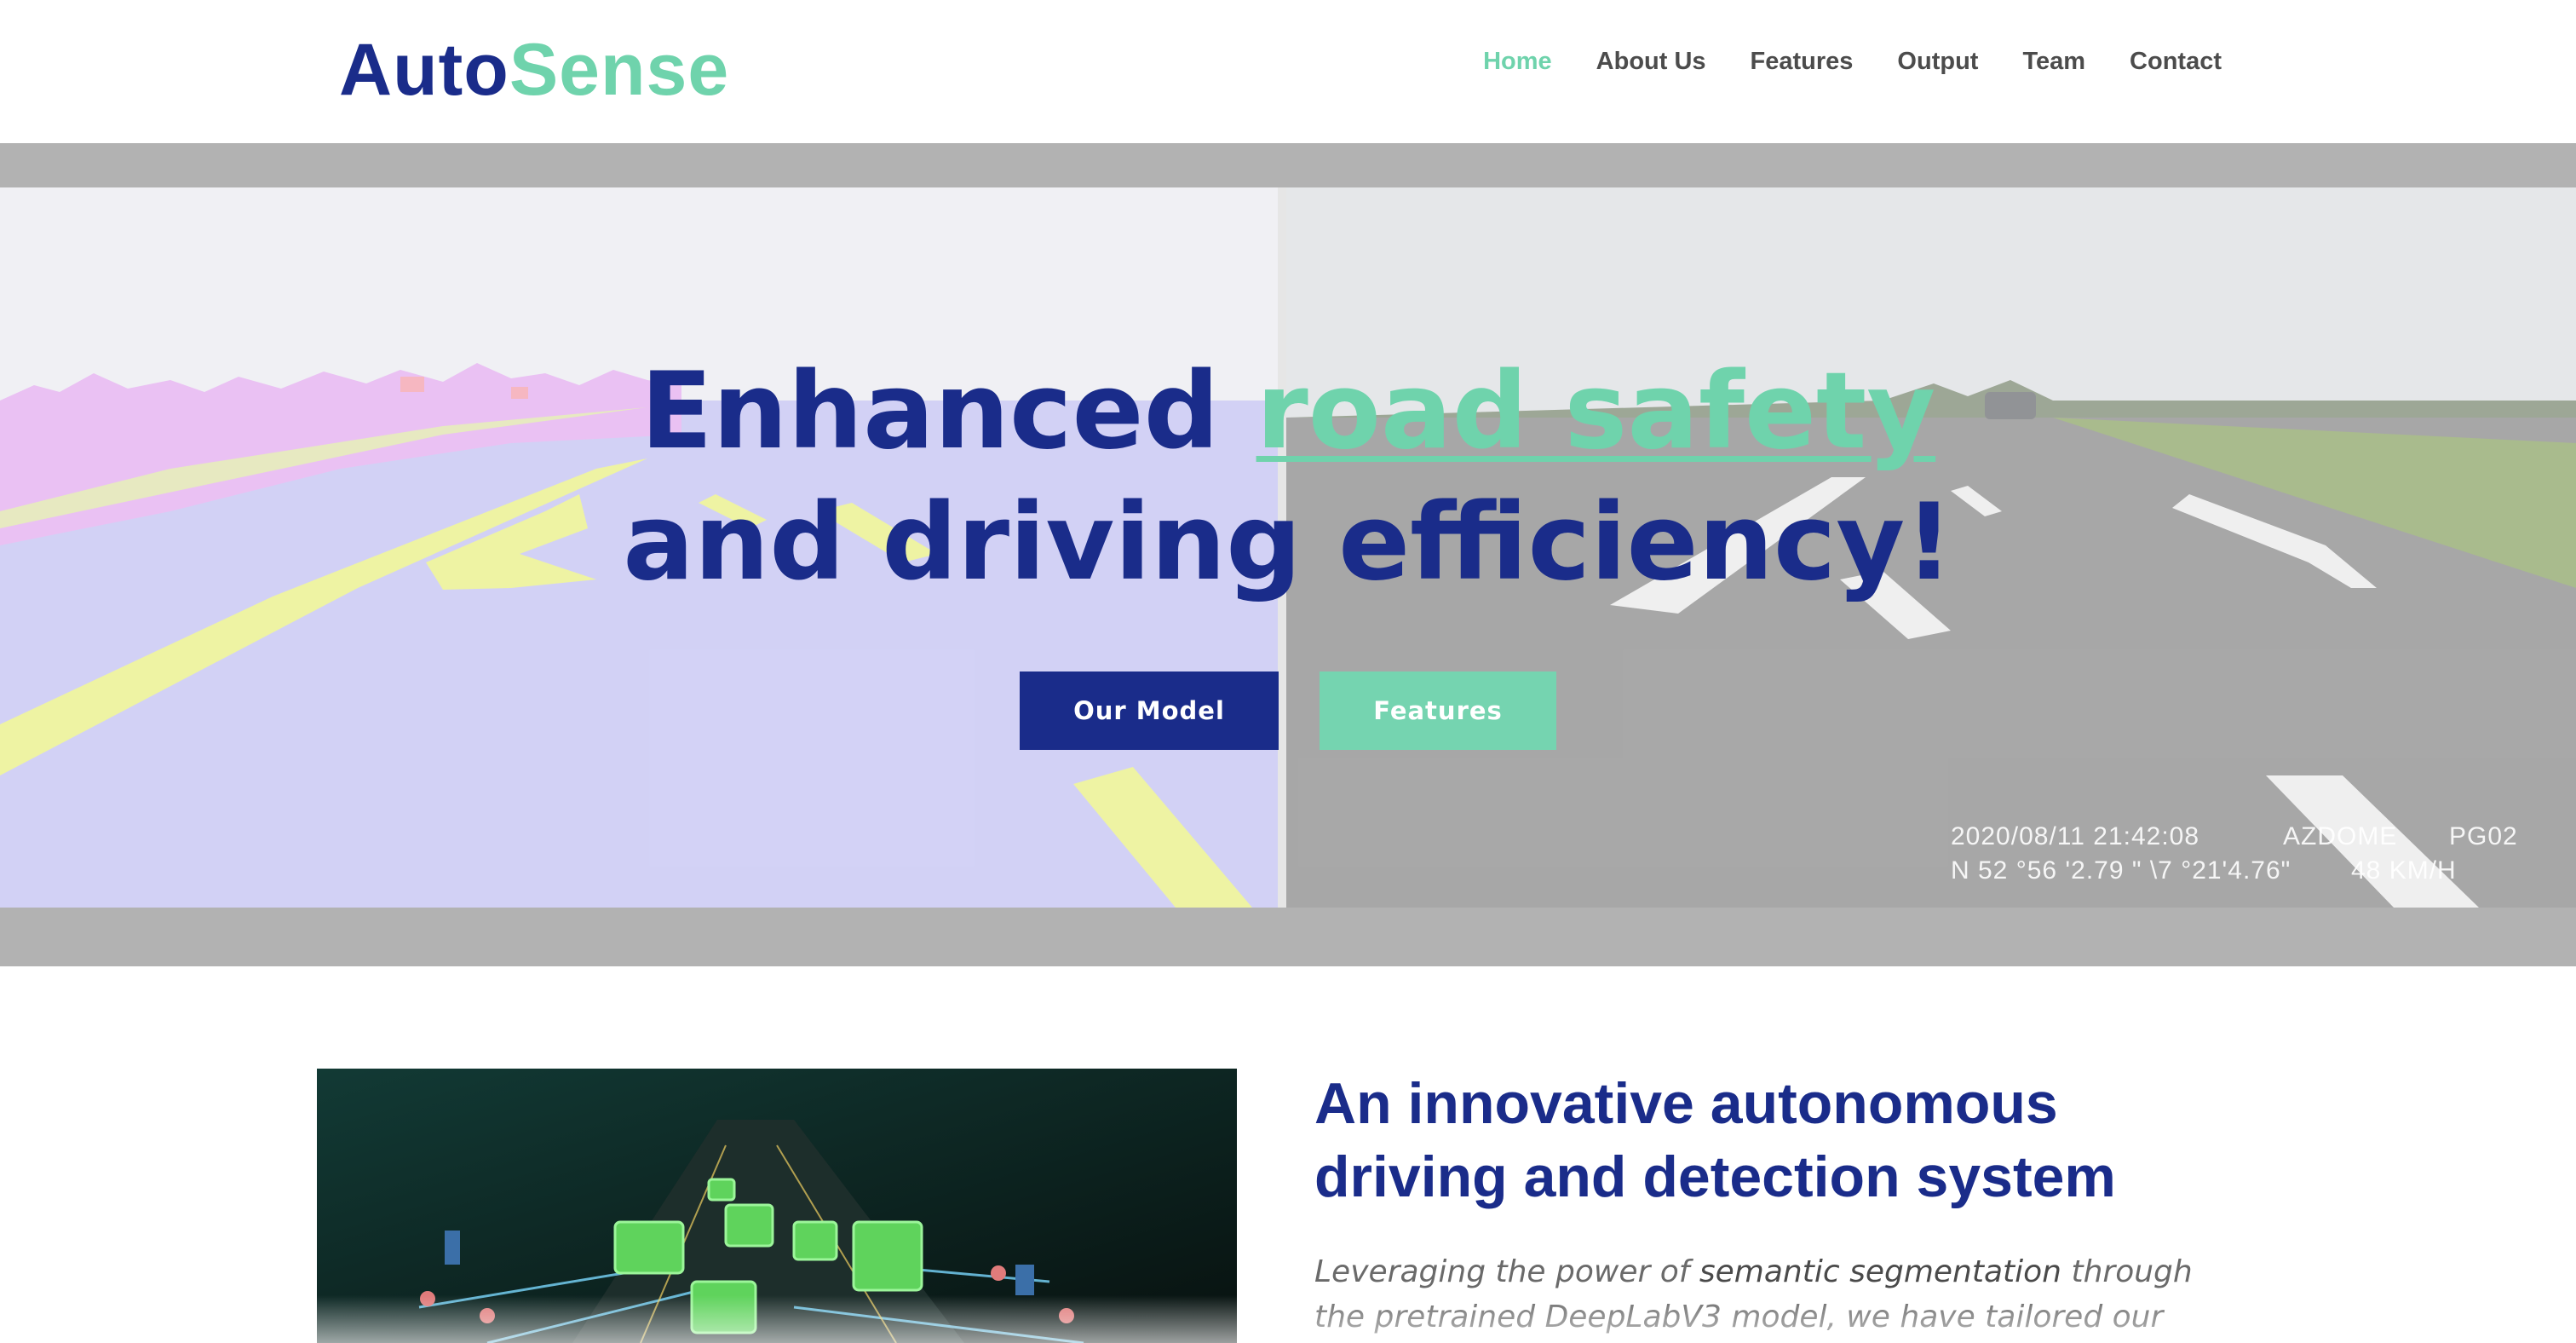 Image resolution: width=2576 pixels, height=1343 pixels. I want to click on features-button: Features, so click(1438, 711).